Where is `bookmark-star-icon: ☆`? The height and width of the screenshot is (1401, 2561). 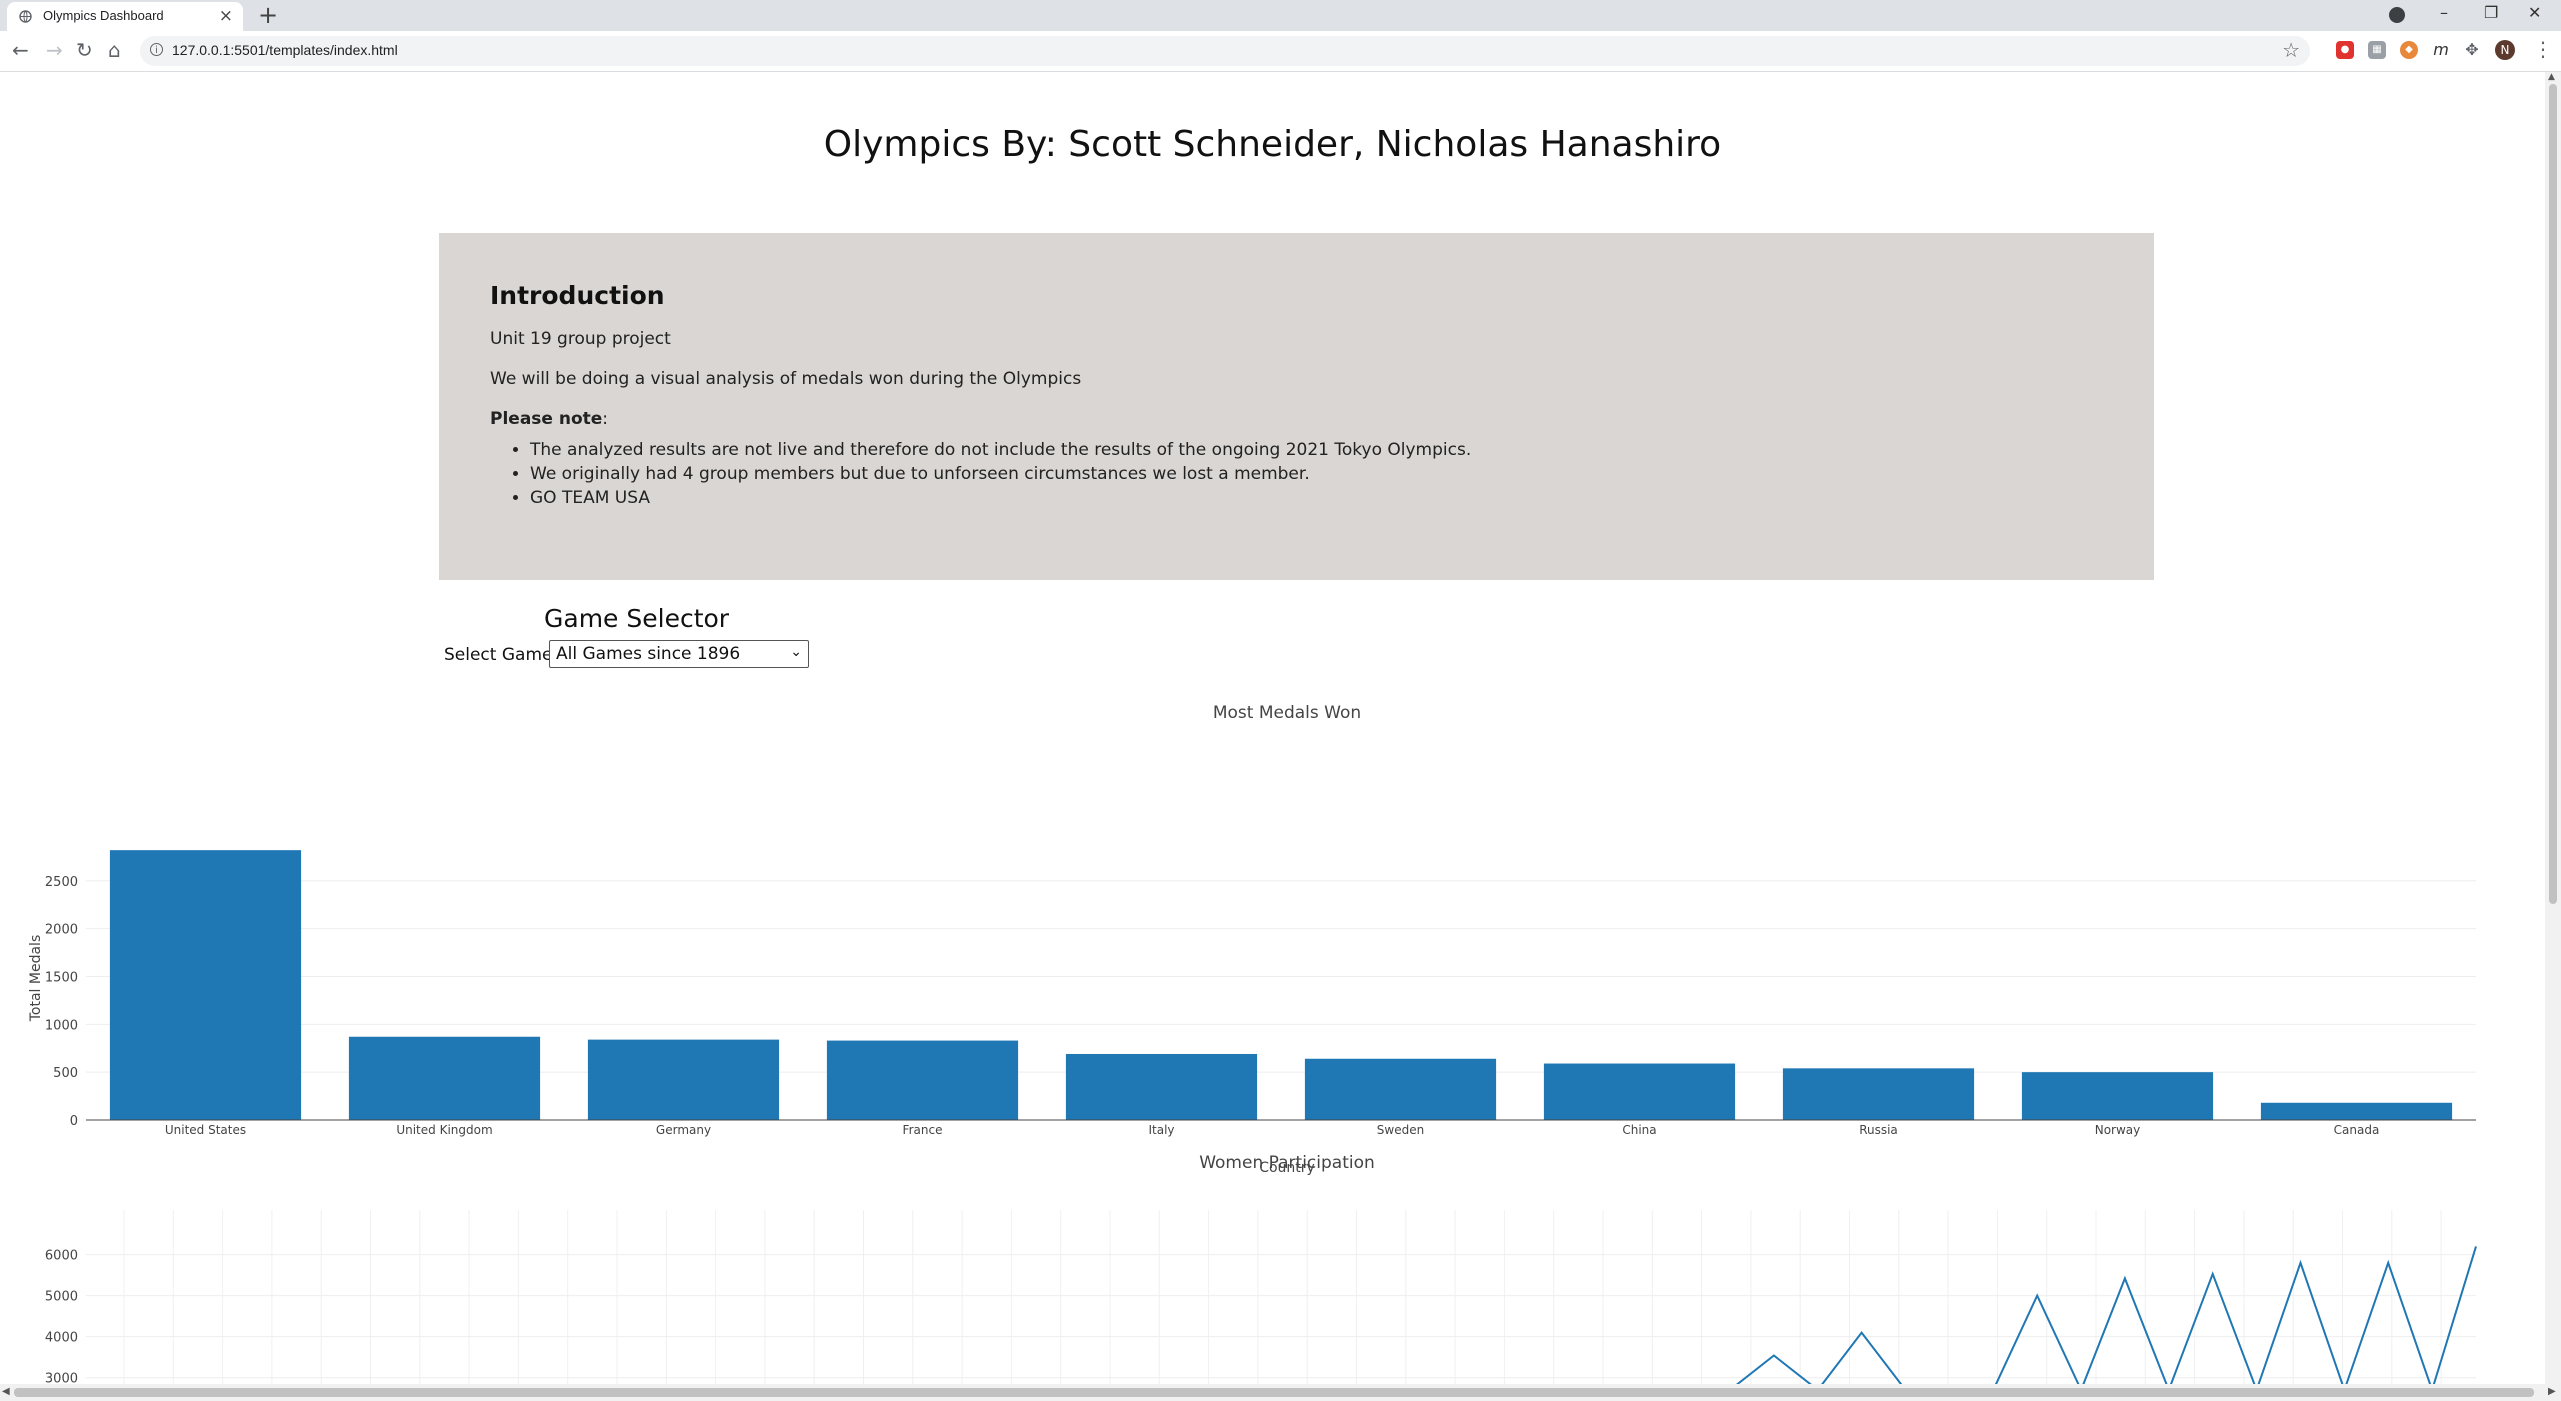
bookmark-star-icon: ☆ is located at coordinates (2291, 50).